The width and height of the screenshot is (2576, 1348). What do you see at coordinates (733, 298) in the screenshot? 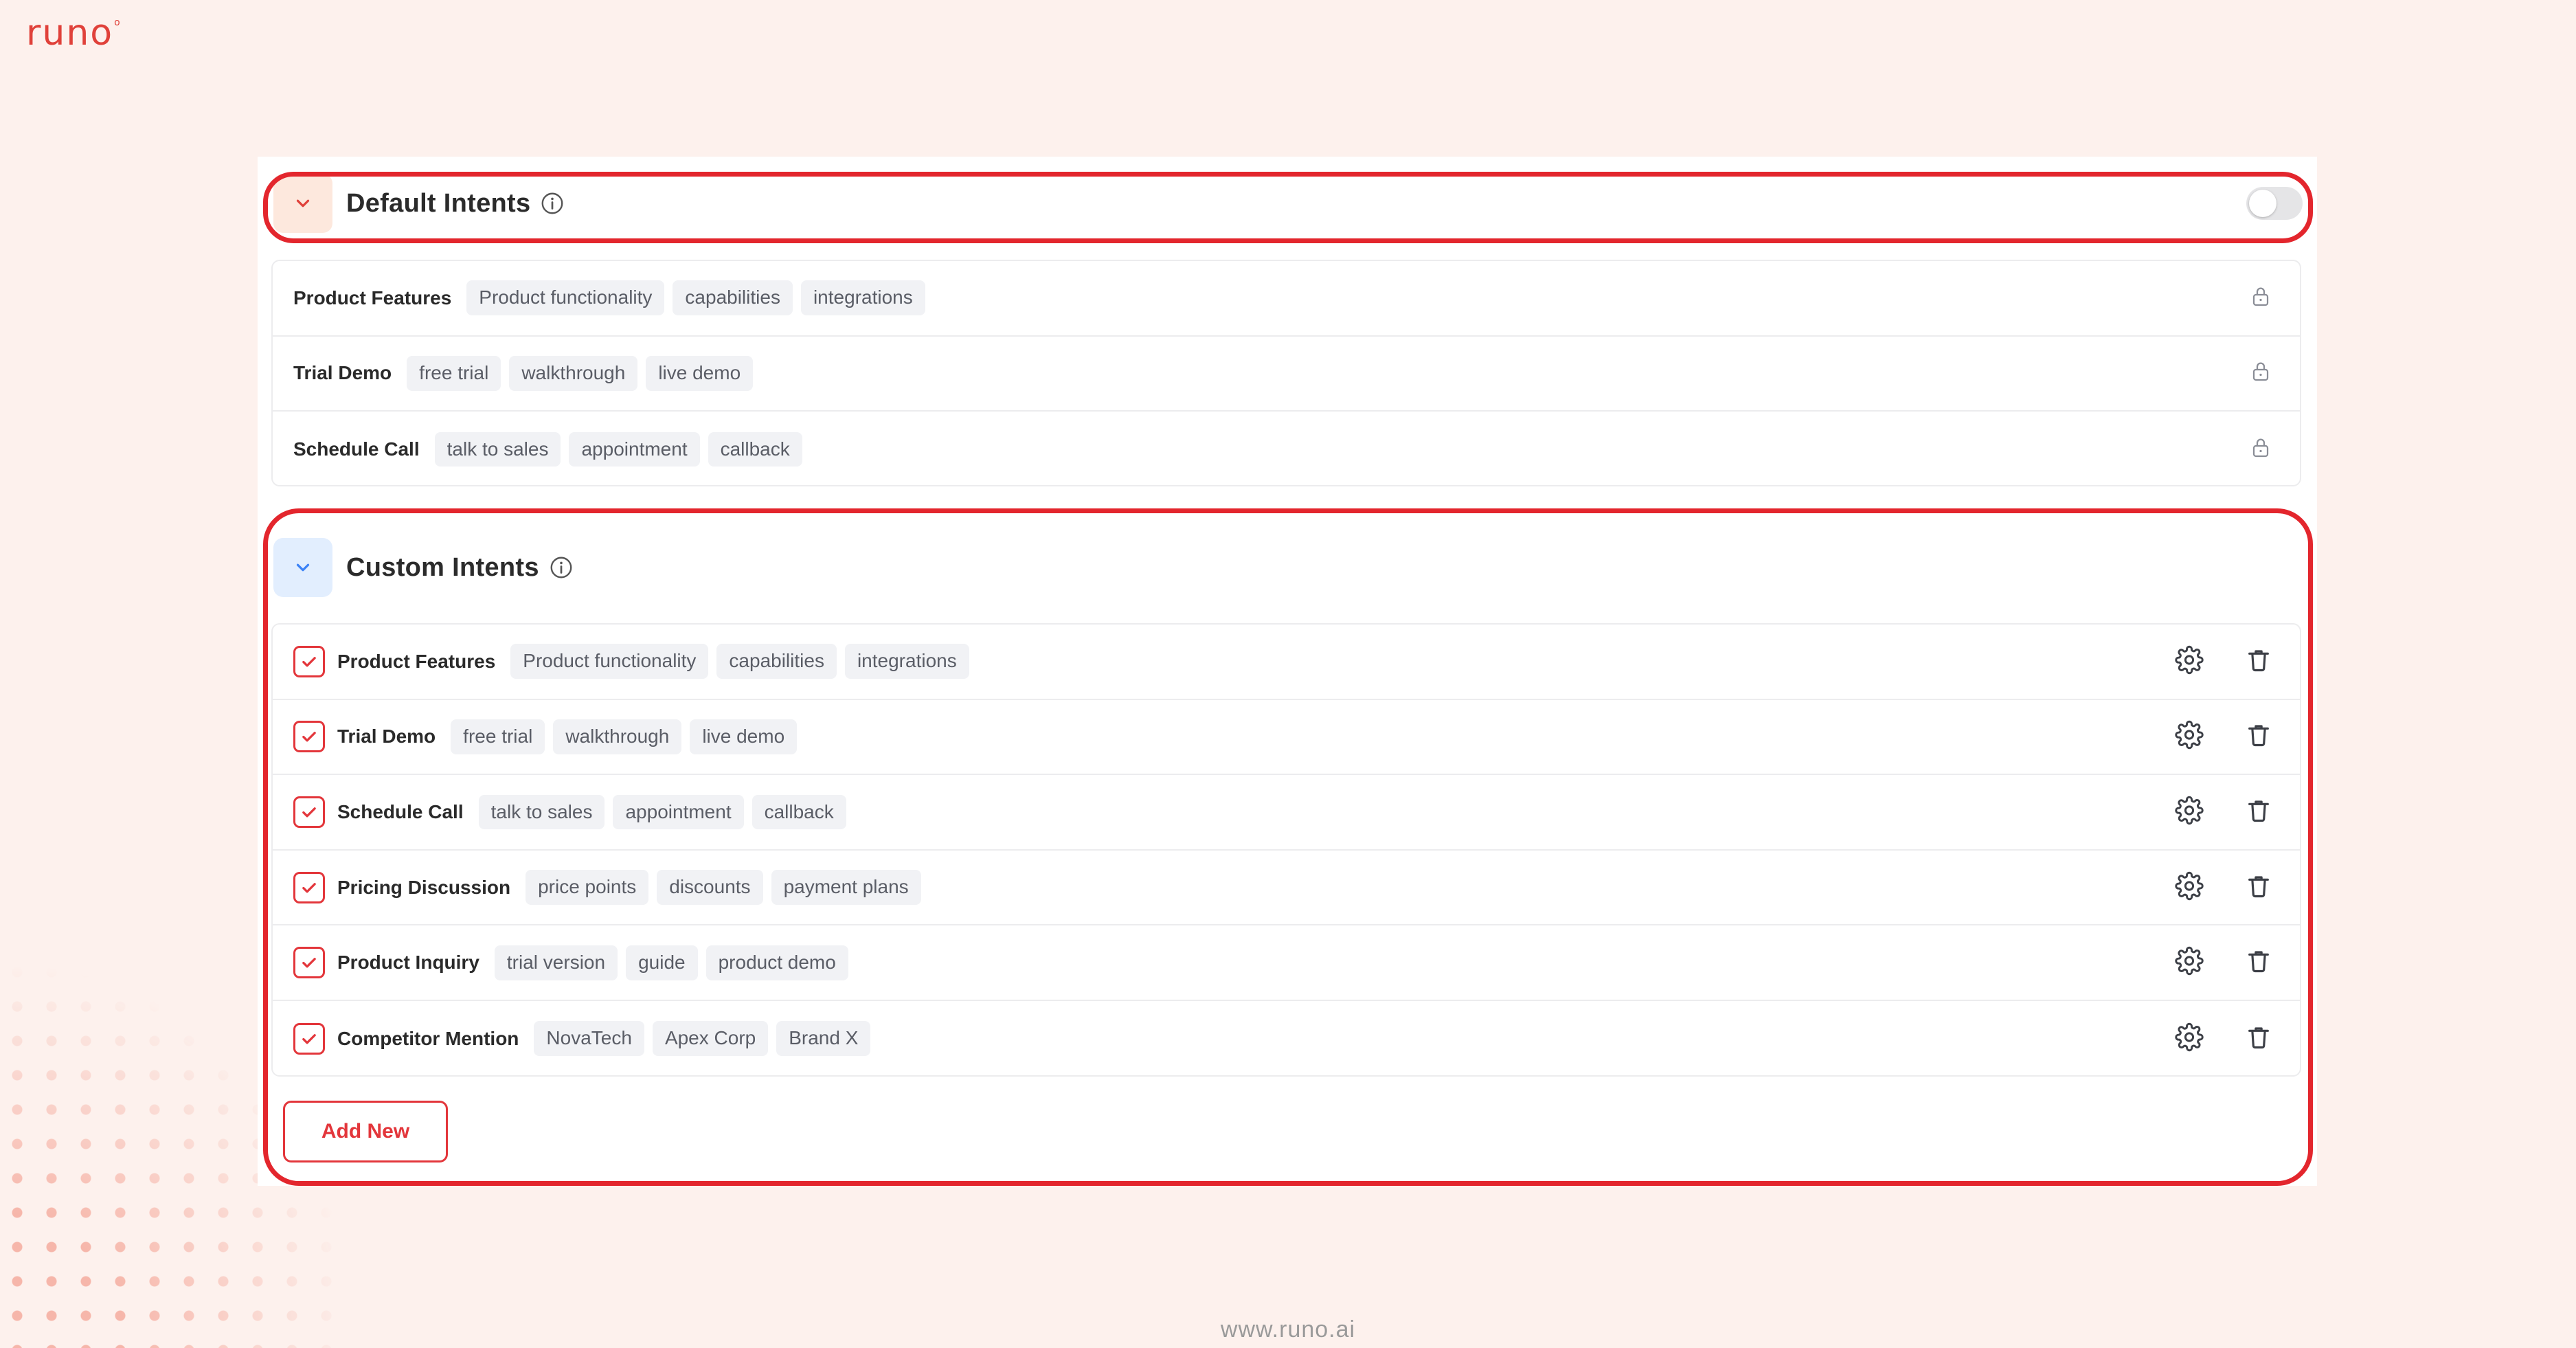
I see `intent-keyword-tag: capabilities` at bounding box center [733, 298].